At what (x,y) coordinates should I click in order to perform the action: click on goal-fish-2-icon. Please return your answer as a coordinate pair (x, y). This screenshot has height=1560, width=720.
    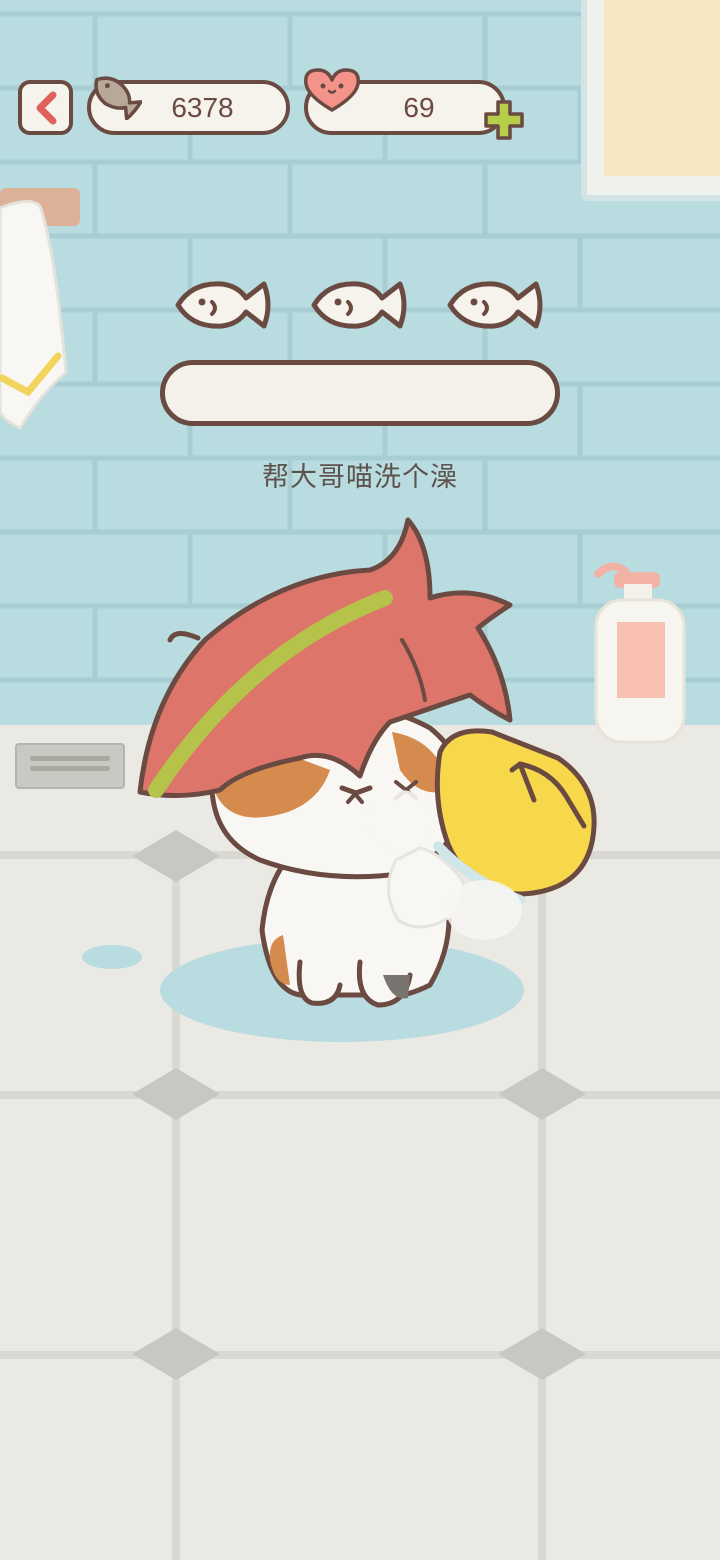
    Looking at the image, I should click on (359, 305).